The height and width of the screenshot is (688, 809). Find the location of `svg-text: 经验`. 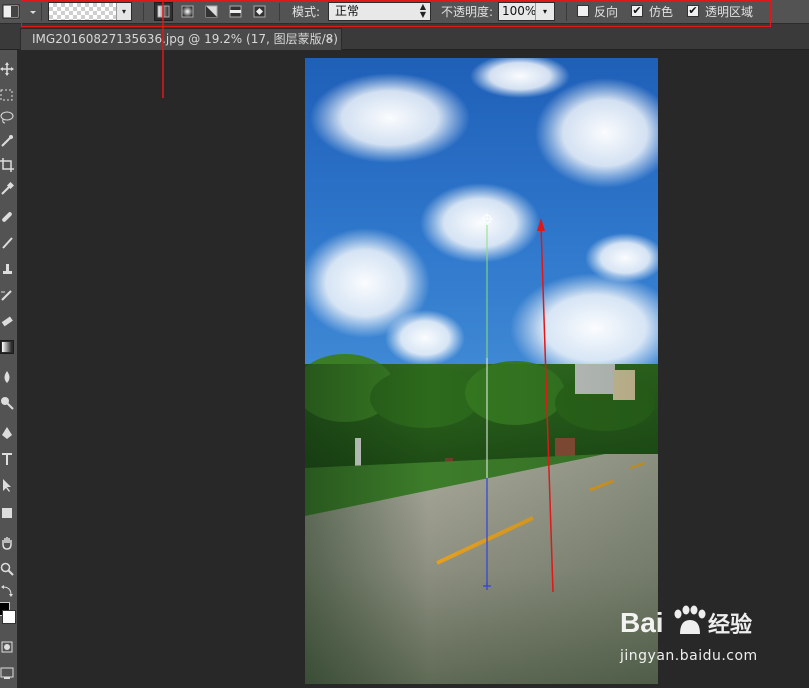

svg-text: 经验 is located at coordinates (730, 625).